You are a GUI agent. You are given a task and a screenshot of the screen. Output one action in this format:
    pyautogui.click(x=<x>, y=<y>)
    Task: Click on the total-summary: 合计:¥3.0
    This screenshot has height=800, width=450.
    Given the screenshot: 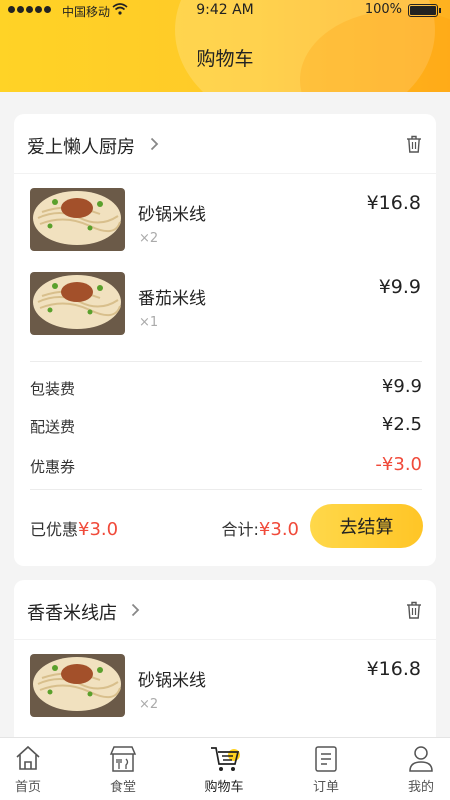 What is the action you would take?
    pyautogui.click(x=260, y=528)
    